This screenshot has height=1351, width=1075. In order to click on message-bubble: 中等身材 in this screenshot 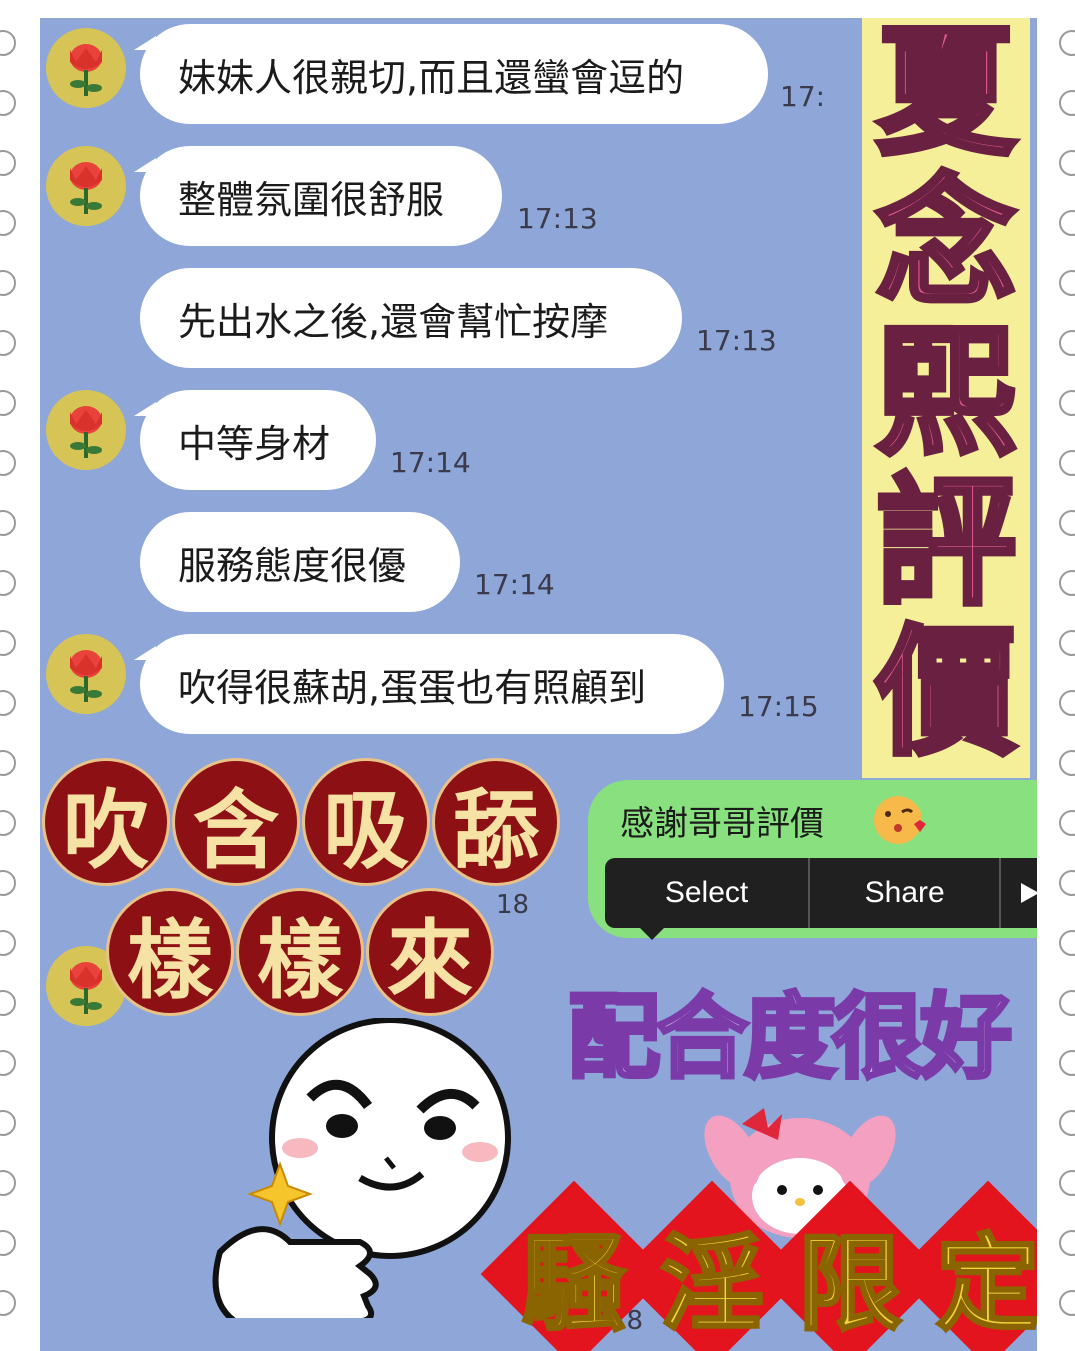, I will do `click(255, 440)`.